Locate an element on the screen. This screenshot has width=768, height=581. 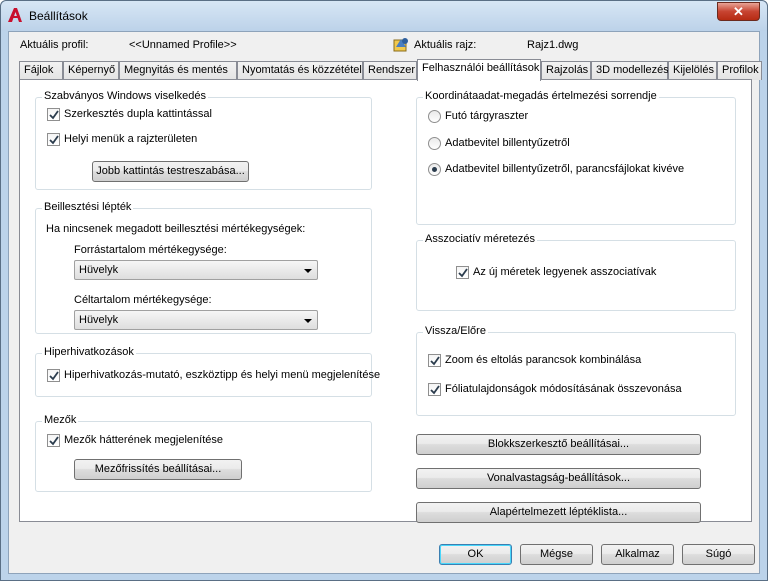
radio-selected-dot is located at coordinates (434, 169).